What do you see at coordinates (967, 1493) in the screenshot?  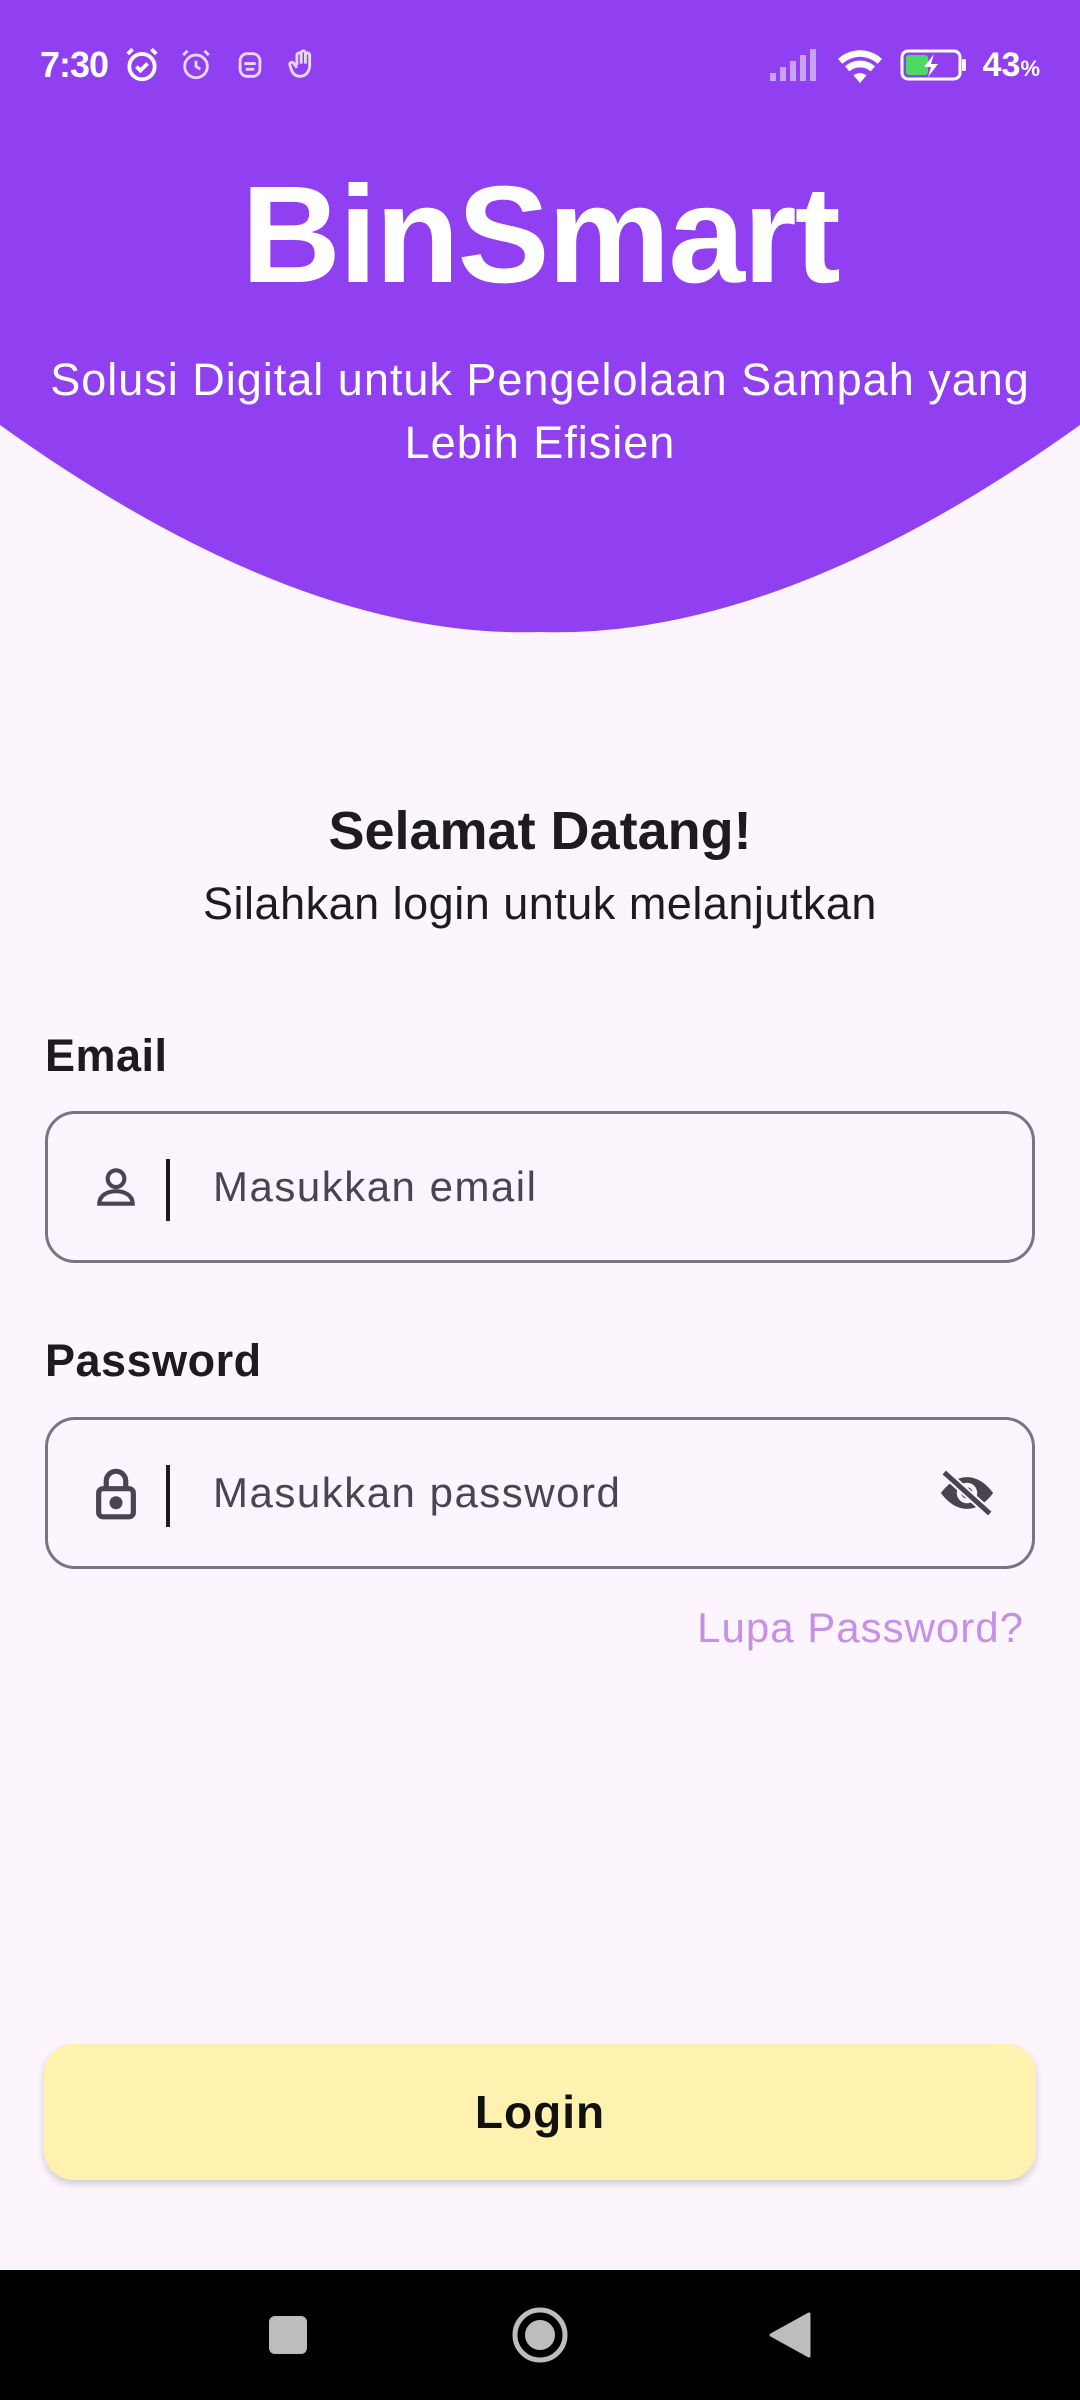 I see `eye-off-icon` at bounding box center [967, 1493].